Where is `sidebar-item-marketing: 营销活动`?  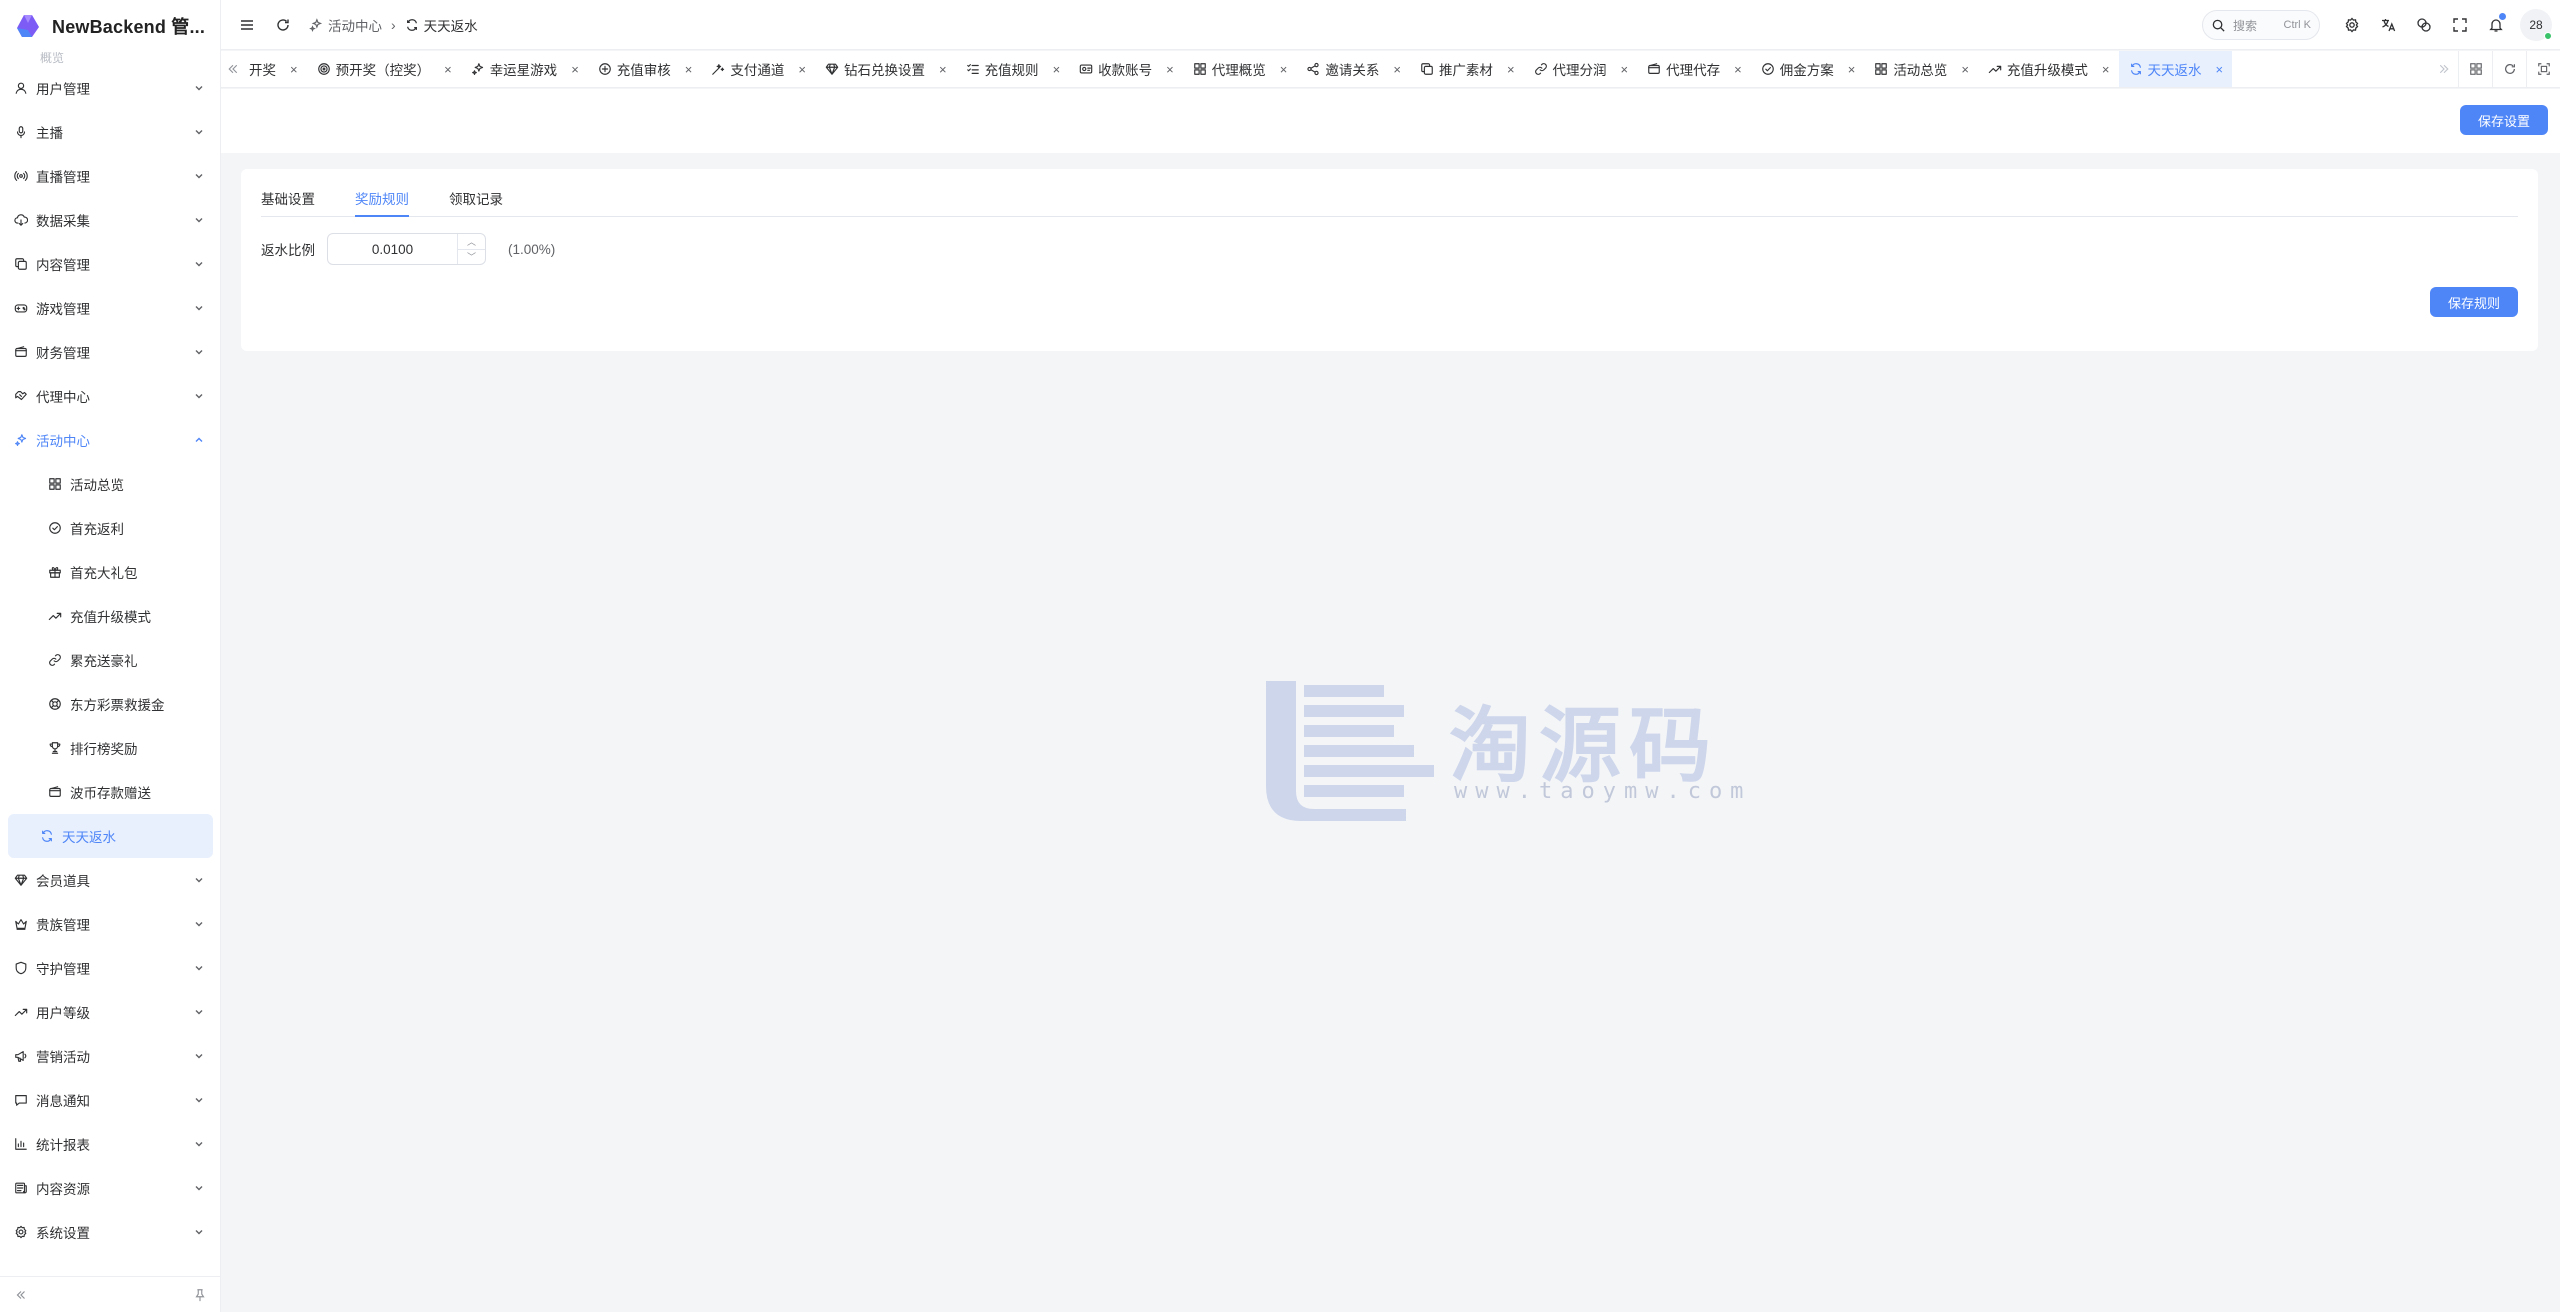
sidebar-item-marketing: 营销活动 is located at coordinates (110, 1056).